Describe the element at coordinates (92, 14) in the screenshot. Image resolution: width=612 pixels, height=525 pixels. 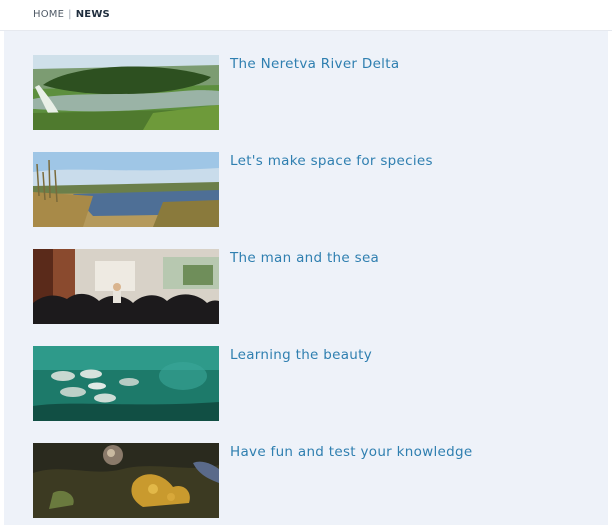
I see `breadcrumb-current: NEWS` at that location.